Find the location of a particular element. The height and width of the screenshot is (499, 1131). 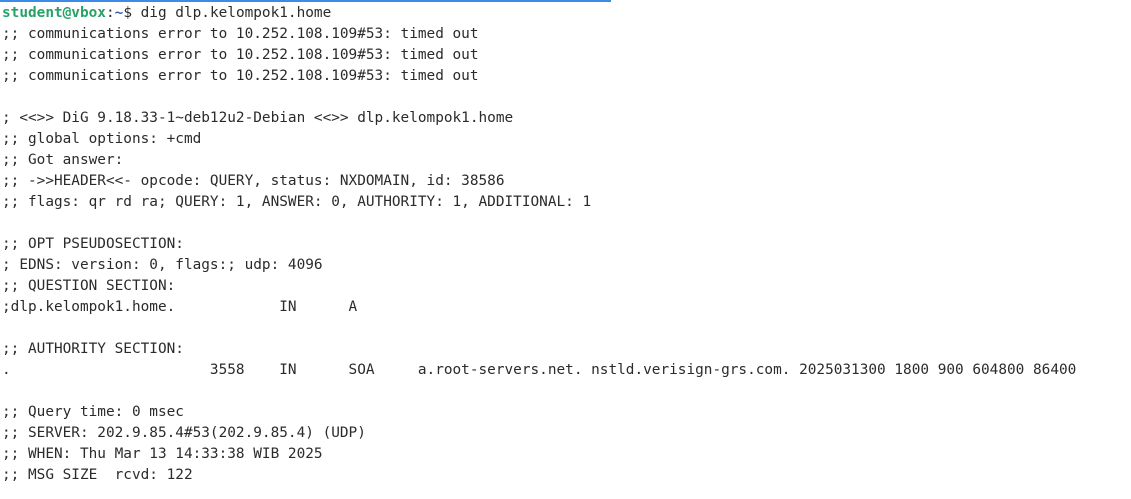

command-text: dig dlp.kelompok1.home is located at coordinates (236, 13).